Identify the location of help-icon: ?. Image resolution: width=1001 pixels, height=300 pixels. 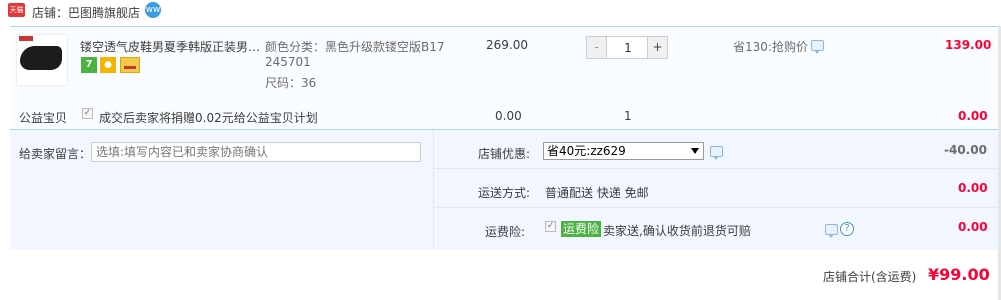
(847, 229).